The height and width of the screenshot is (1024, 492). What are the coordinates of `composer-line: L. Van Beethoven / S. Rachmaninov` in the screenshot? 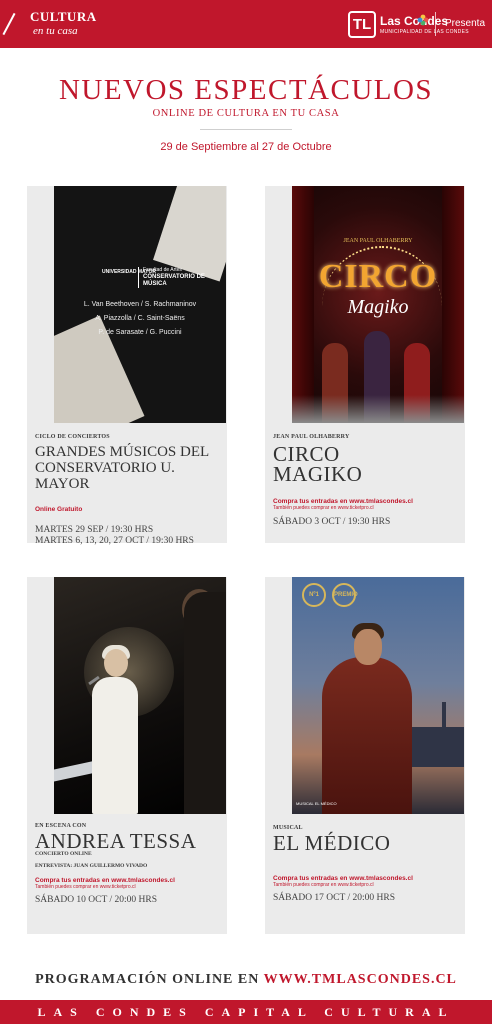 It's located at (140, 304).